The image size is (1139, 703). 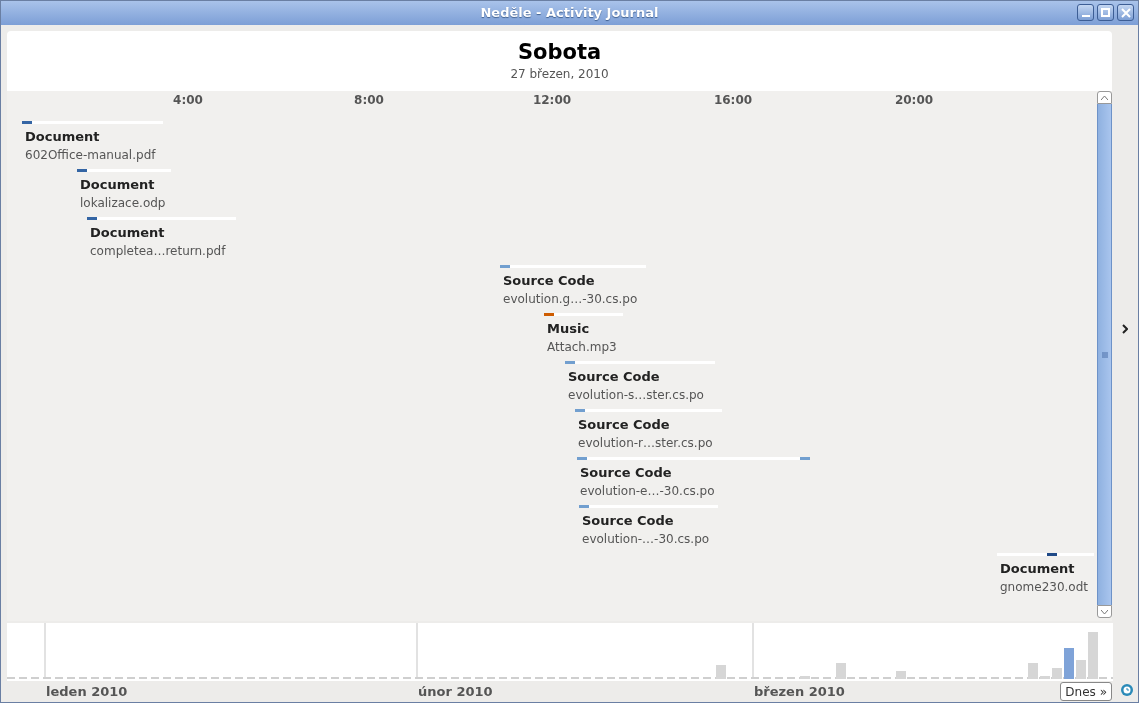 I want to click on hour-label: 4:00, so click(x=188, y=100).